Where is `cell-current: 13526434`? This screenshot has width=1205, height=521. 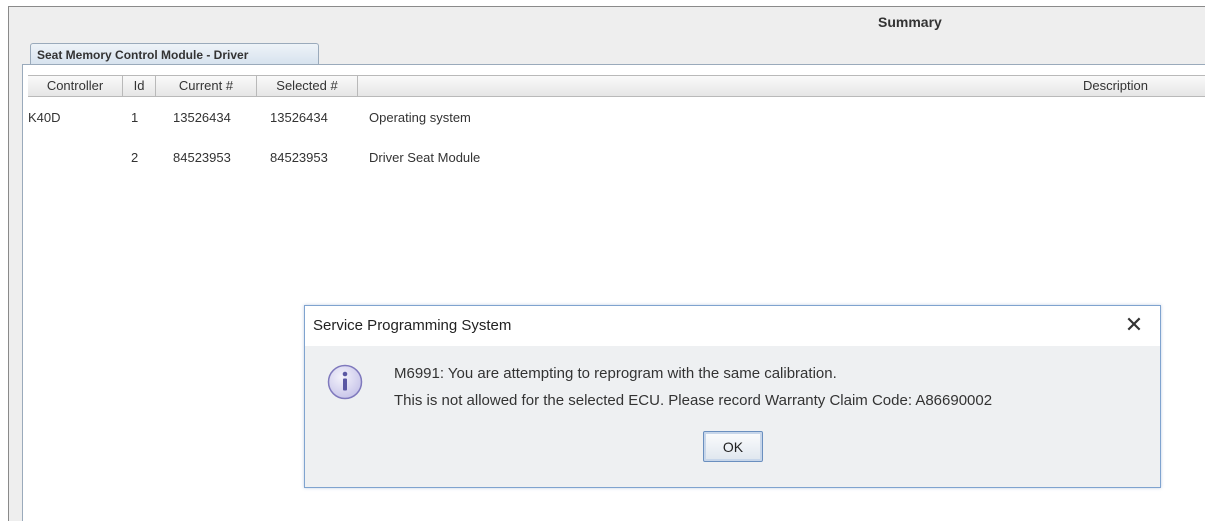
cell-current: 13526434 is located at coordinates (202, 117).